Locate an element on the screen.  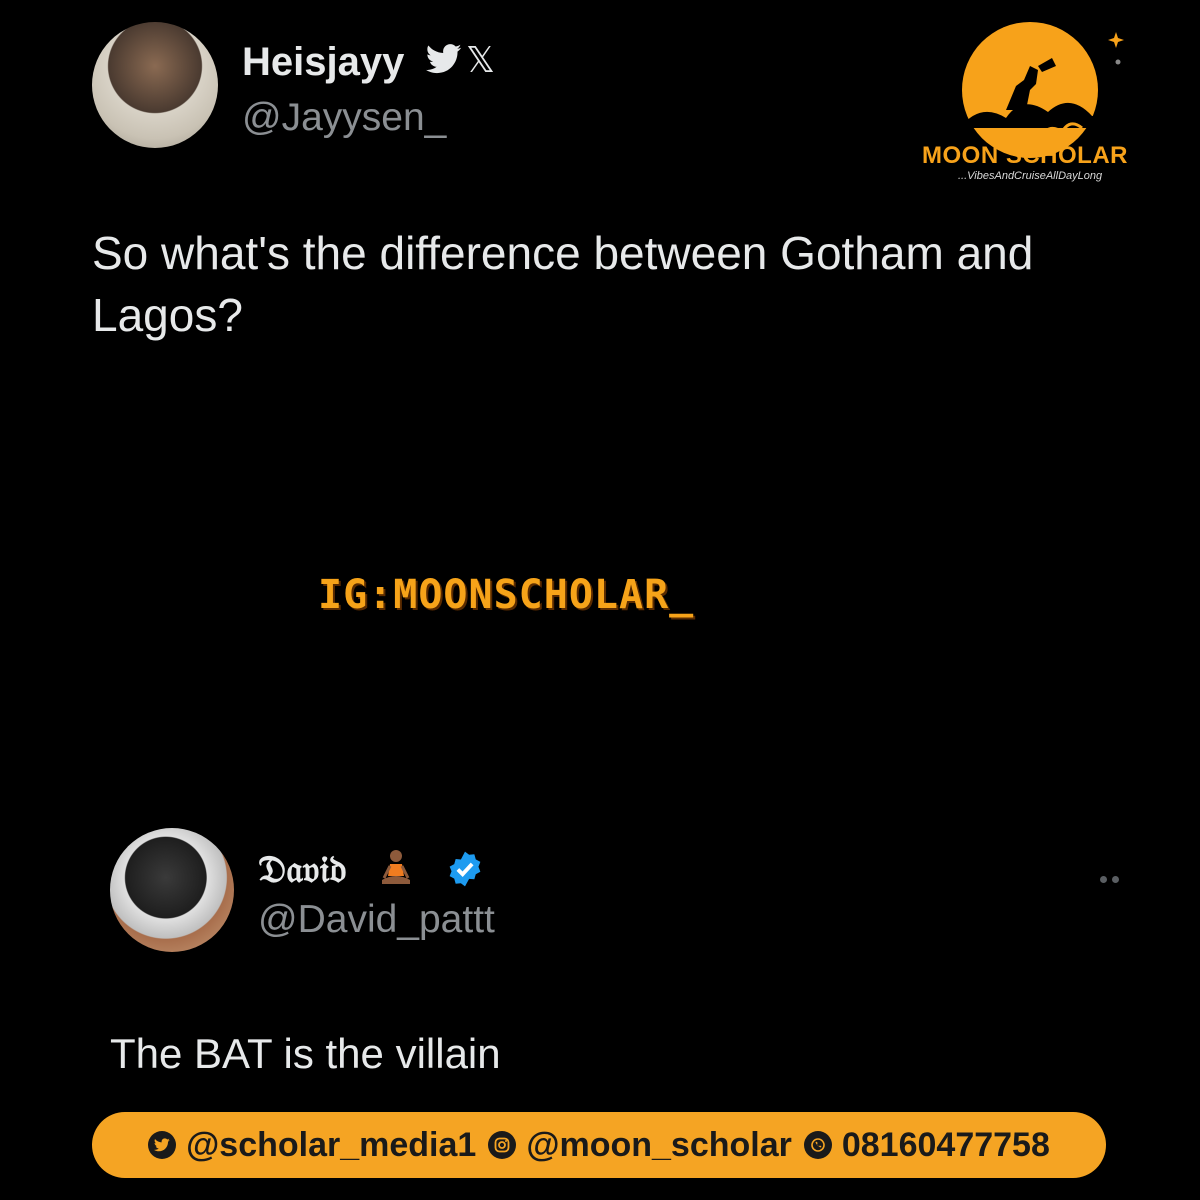
handle: @Jayysen_ is located at coordinates (344, 118).